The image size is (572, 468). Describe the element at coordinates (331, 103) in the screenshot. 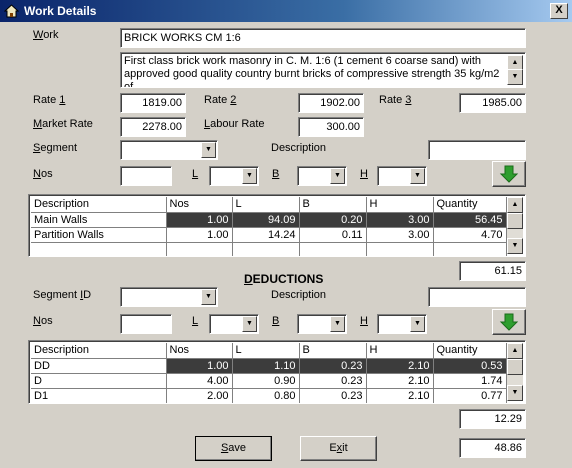

I see `rate2-field: 1902.00` at that location.